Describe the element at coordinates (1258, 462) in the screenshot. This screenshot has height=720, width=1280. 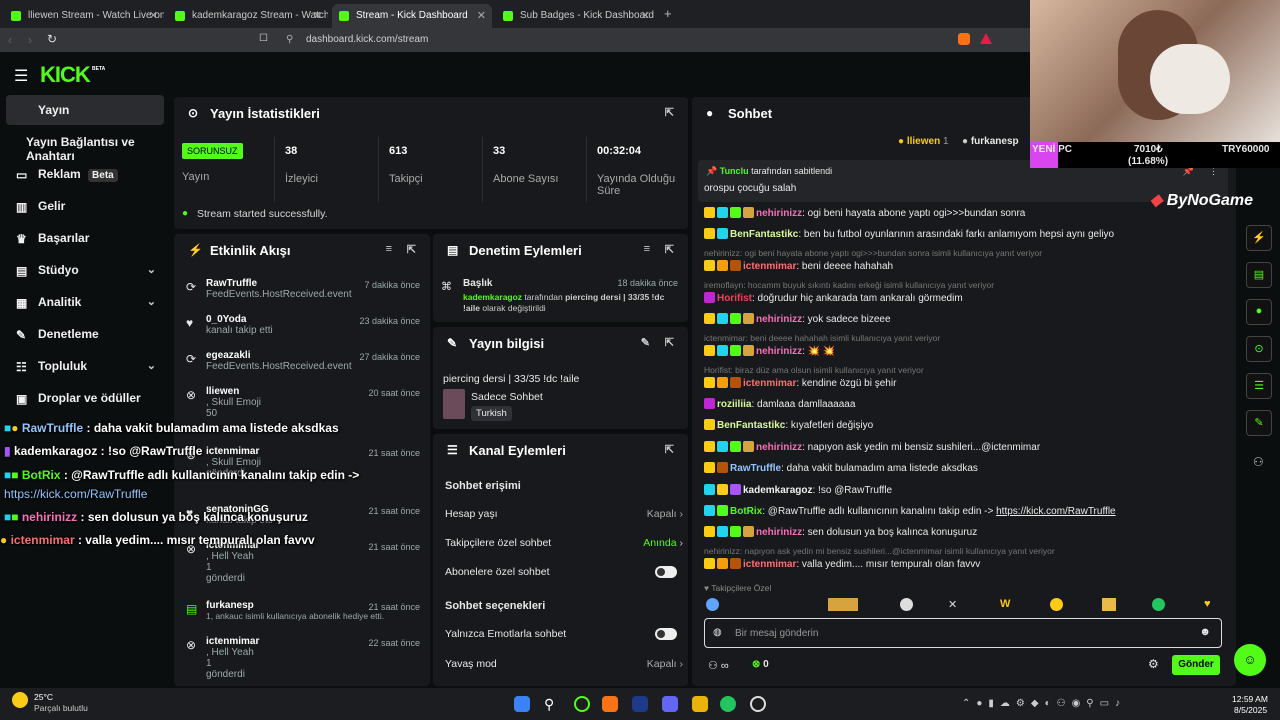
I see `share-icon: ⚇` at that location.